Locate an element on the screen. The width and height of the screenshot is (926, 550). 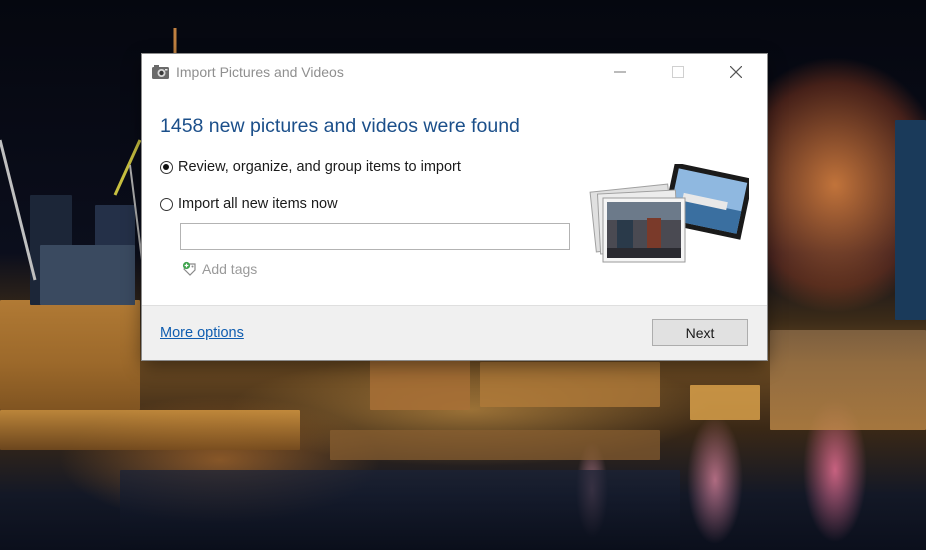
found-items-heading: 1458 new pictures and videos were found is located at coordinates (340, 126).